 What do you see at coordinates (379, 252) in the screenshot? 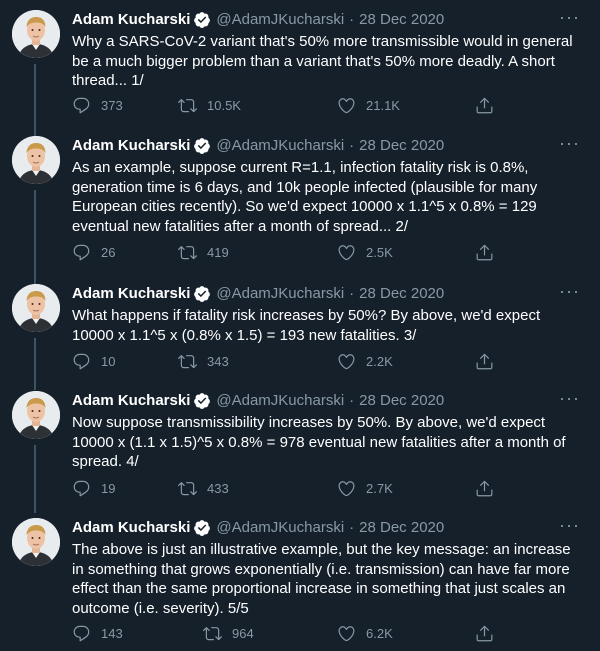
I see `like-count: 2.5K` at bounding box center [379, 252].